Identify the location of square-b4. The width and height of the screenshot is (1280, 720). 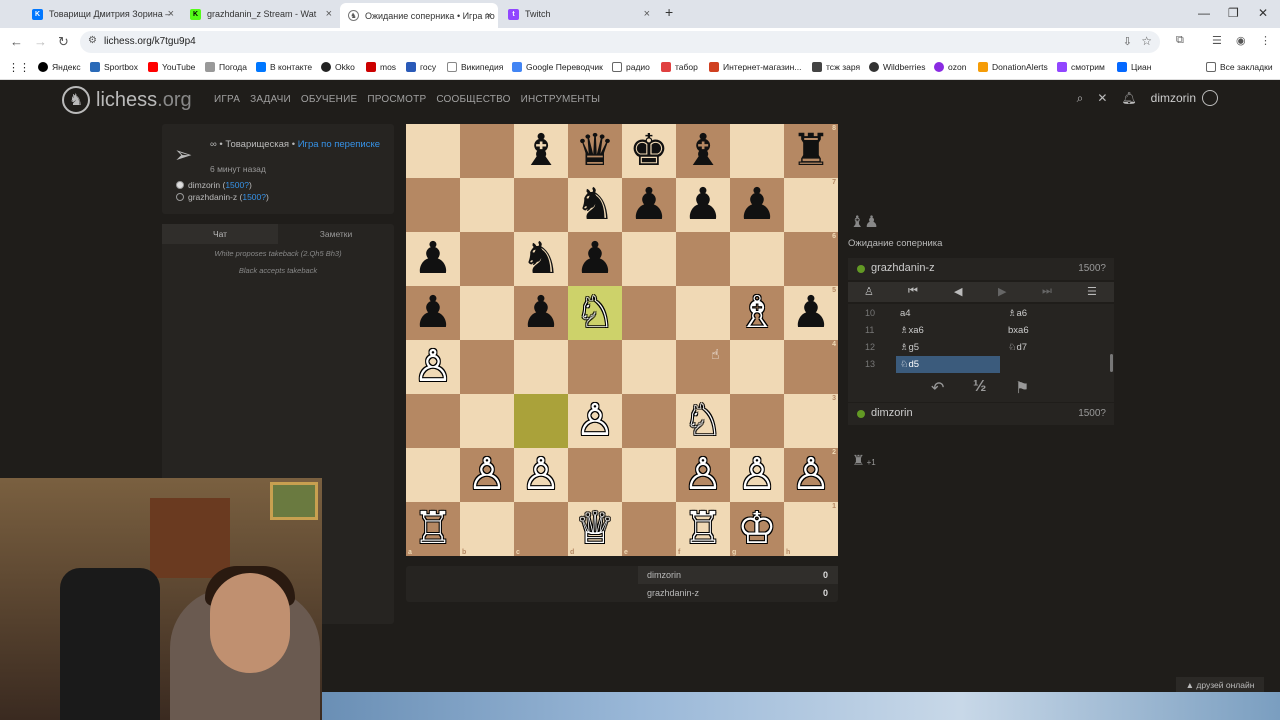
(487, 367).